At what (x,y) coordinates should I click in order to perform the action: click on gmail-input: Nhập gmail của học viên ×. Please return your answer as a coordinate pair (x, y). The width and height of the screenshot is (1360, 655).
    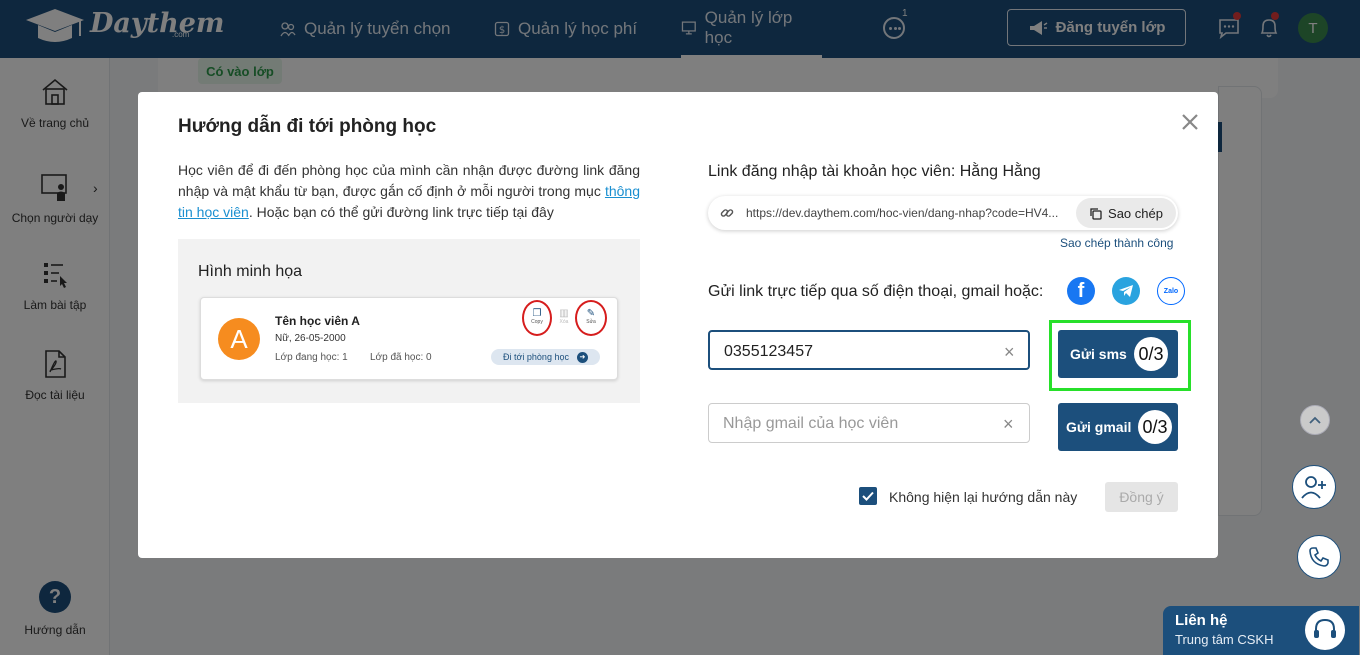
    Looking at the image, I should click on (869, 423).